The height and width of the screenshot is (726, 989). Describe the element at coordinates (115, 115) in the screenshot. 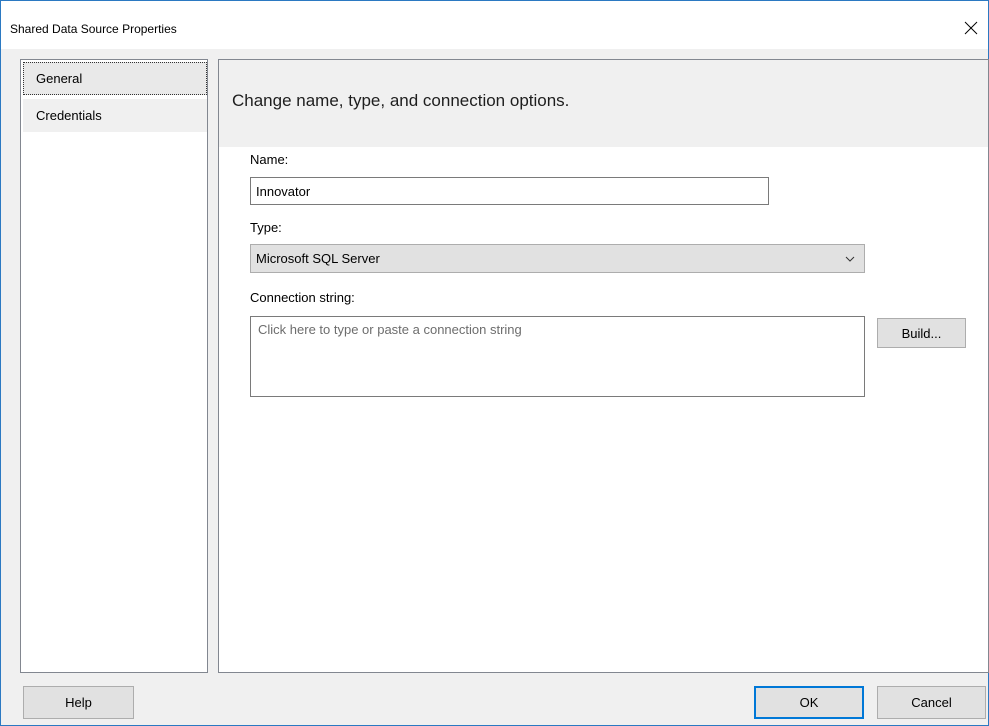

I see `nav-item-credentials: Credentials` at that location.